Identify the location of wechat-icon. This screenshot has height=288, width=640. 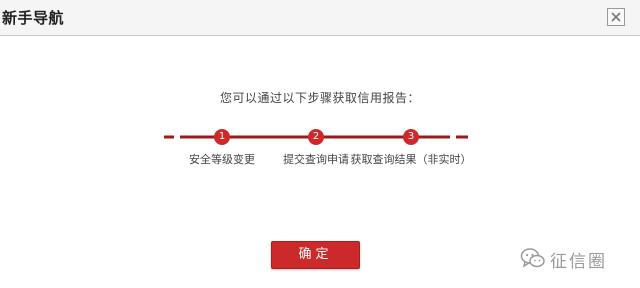
(532, 258).